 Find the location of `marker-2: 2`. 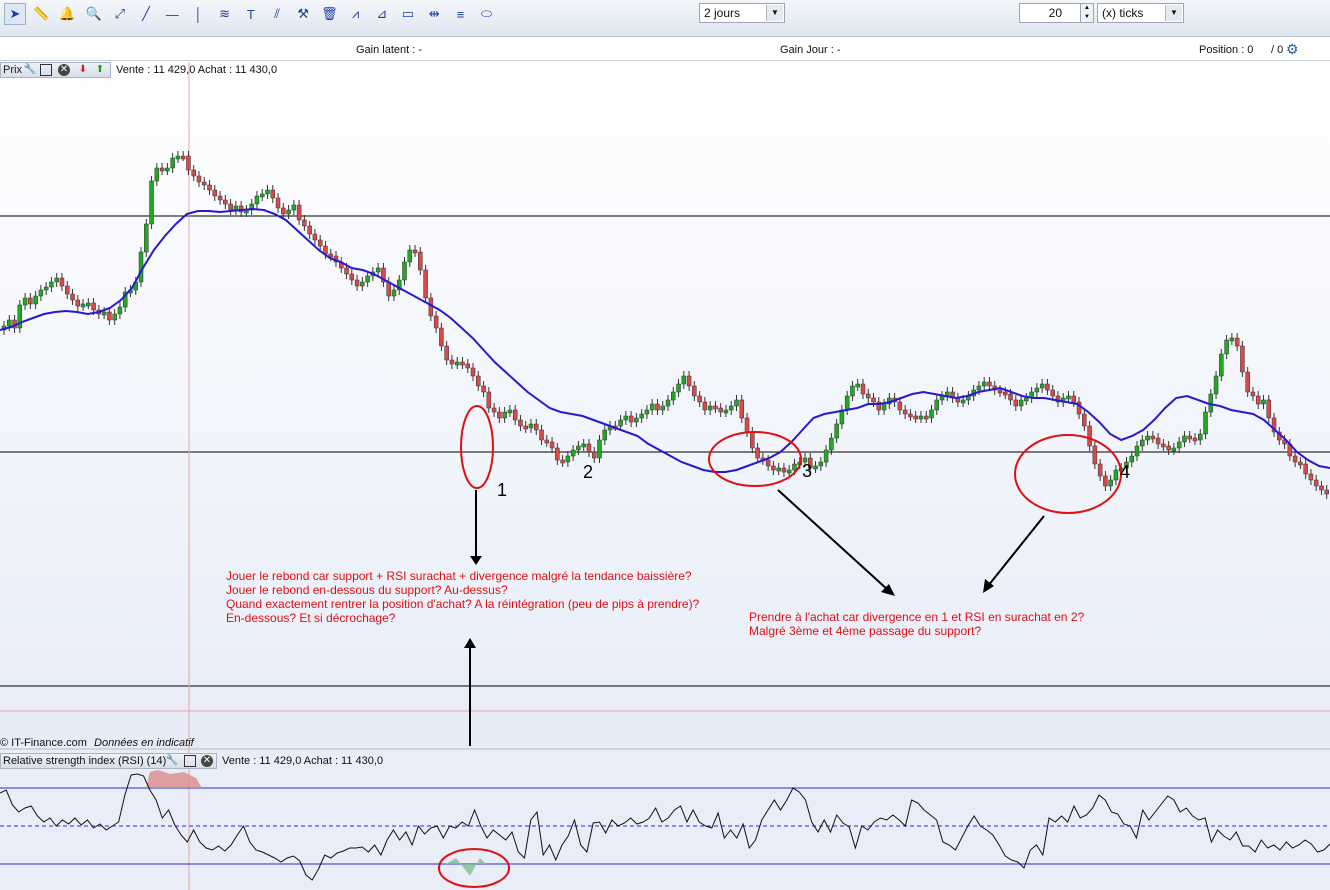

marker-2: 2 is located at coordinates (588, 472).